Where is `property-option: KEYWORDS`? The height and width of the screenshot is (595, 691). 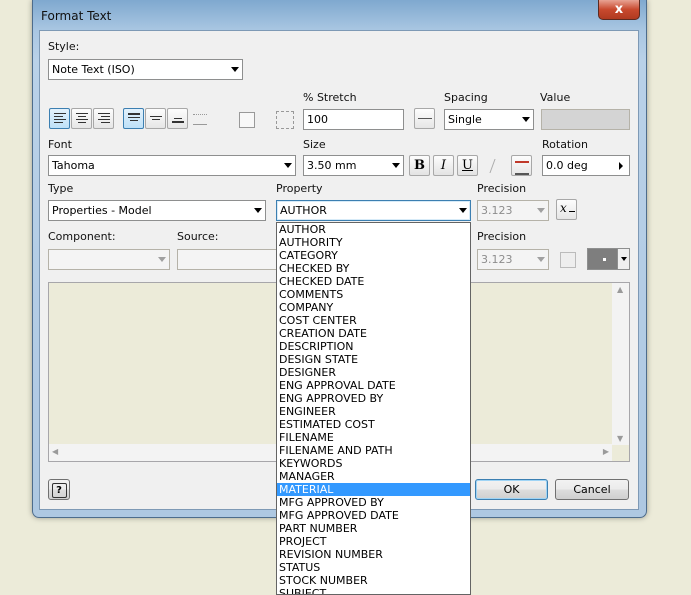
property-option: KEYWORDS is located at coordinates (373, 463).